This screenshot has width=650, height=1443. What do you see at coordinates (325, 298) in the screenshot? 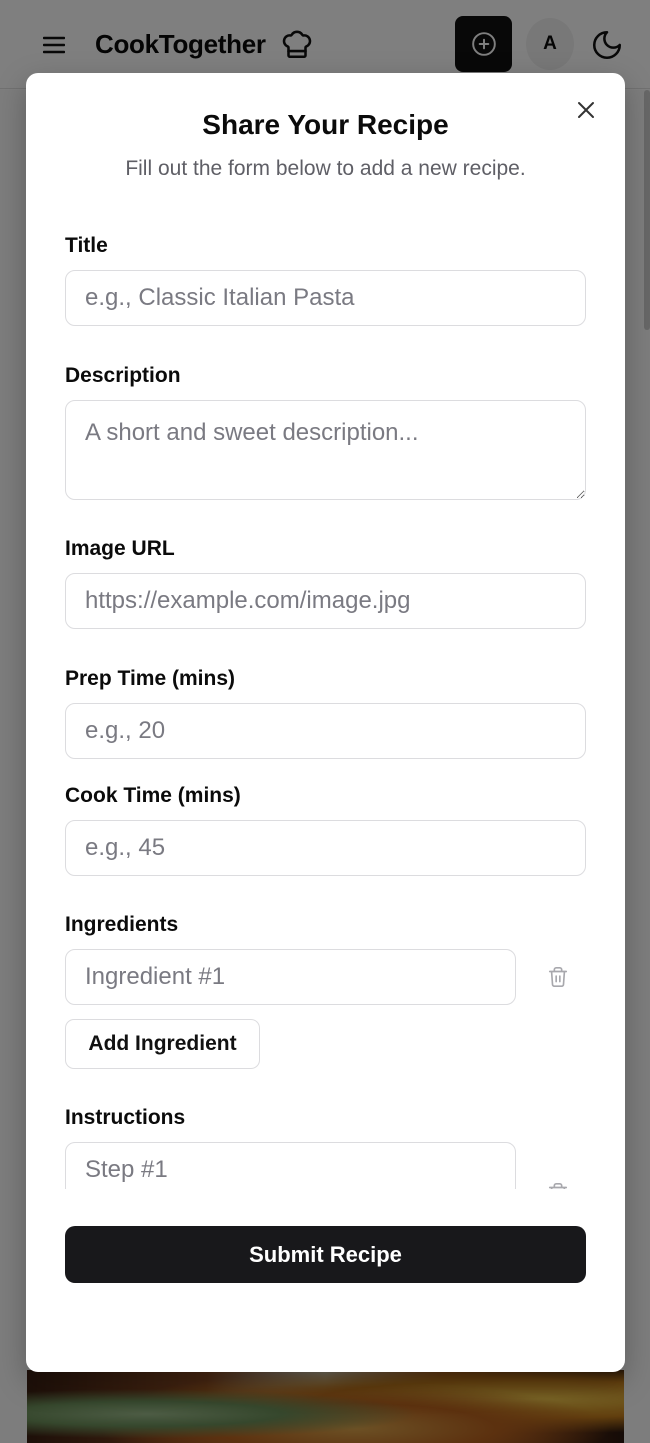
I see `title-input` at bounding box center [325, 298].